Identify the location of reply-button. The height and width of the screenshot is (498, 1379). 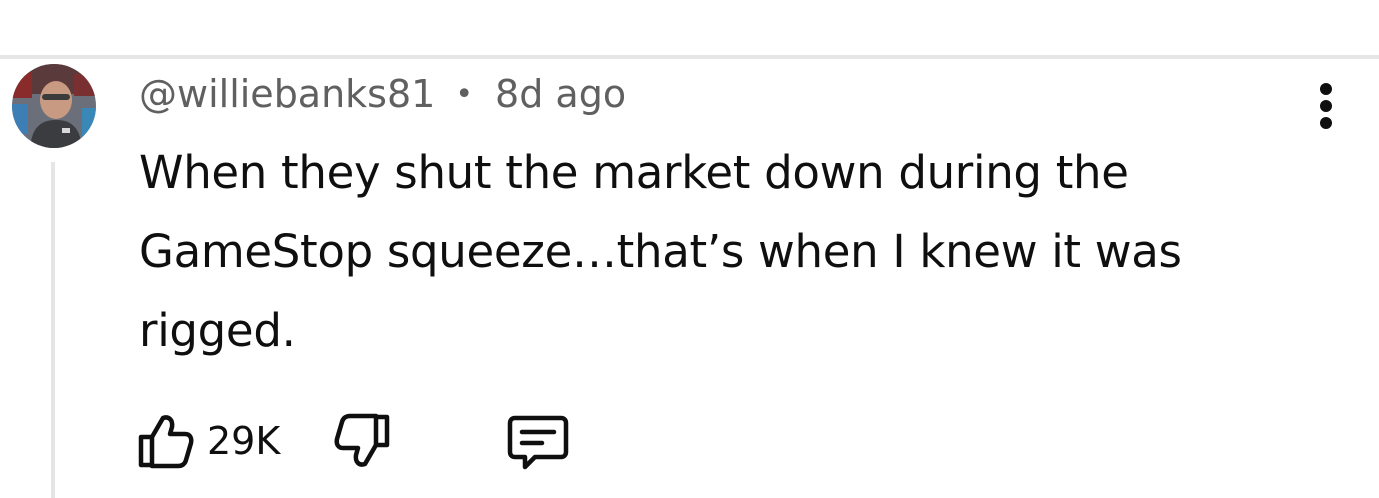
(538, 443).